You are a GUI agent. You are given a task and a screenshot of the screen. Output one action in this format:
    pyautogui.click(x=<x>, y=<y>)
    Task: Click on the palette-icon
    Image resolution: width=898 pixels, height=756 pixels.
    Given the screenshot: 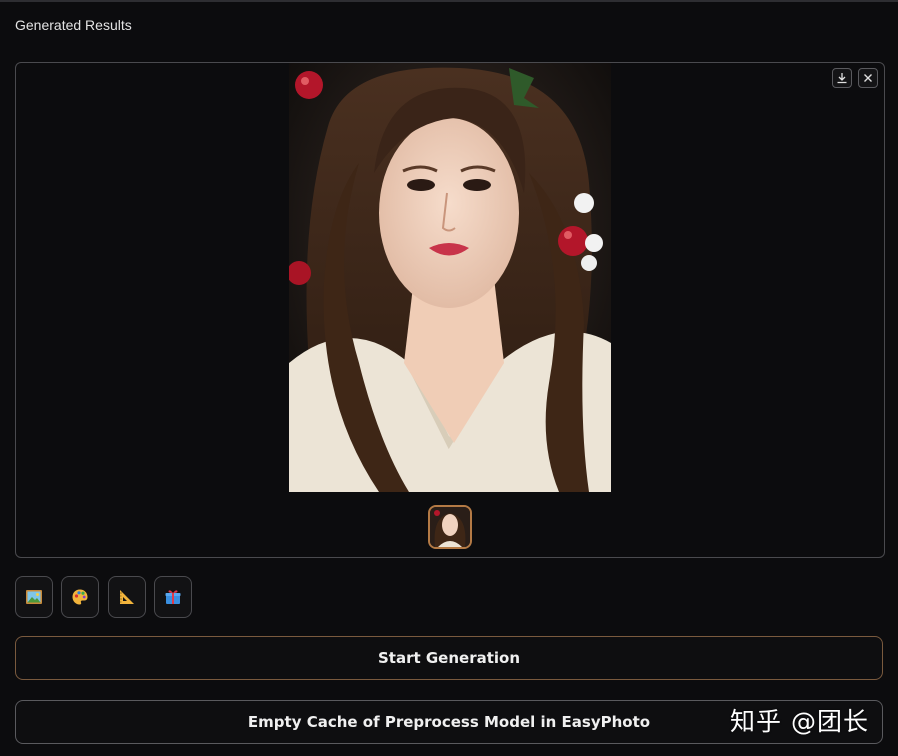 What is the action you would take?
    pyautogui.click(x=80, y=597)
    